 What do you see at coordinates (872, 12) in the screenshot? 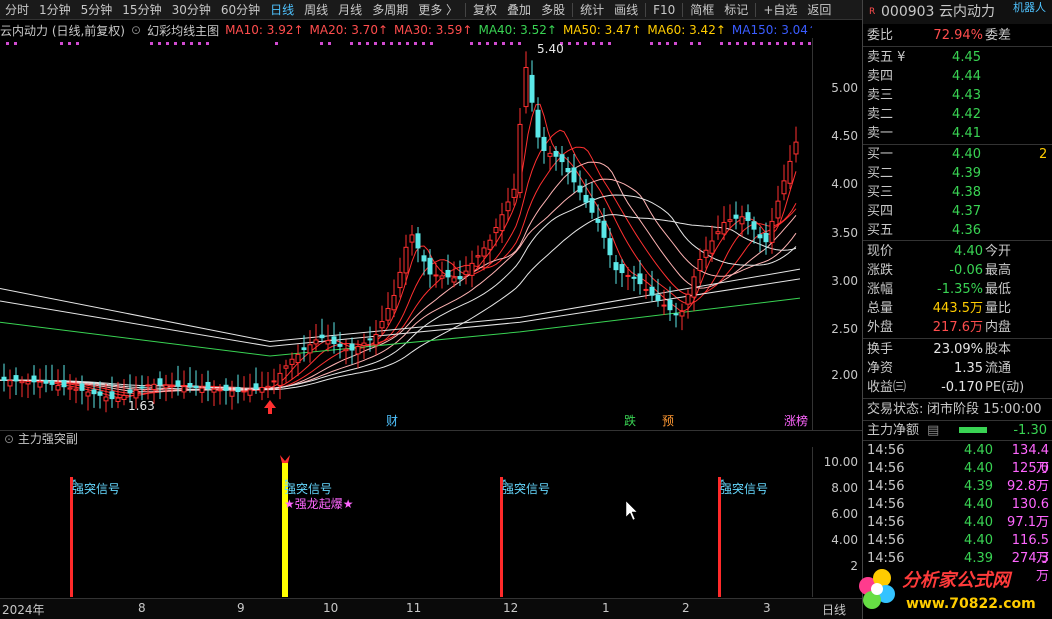
I see `r-badge: R` at bounding box center [872, 12].